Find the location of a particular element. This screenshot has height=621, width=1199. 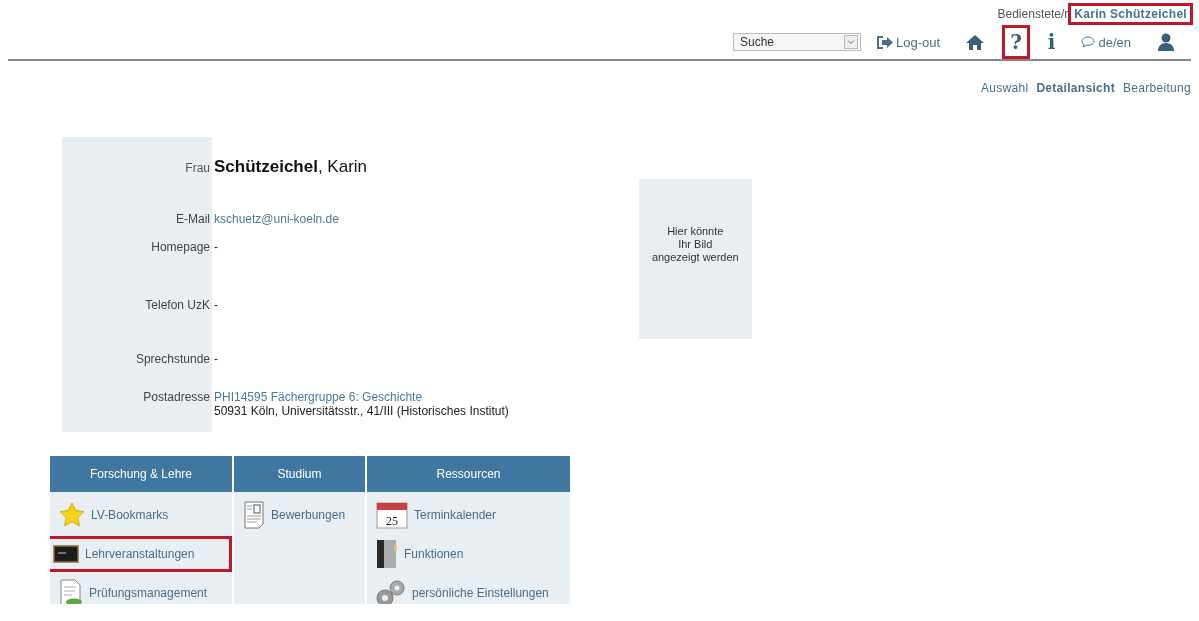

field-value: 50931 Köln, Universitätsstr., 41/III (Historisches Institut) is located at coordinates (361, 411).